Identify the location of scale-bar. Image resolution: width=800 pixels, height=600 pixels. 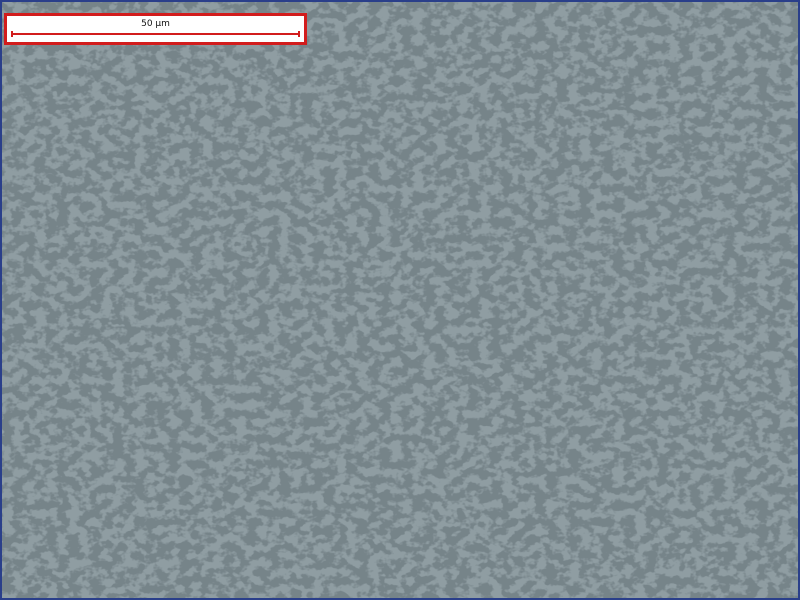
(155, 34).